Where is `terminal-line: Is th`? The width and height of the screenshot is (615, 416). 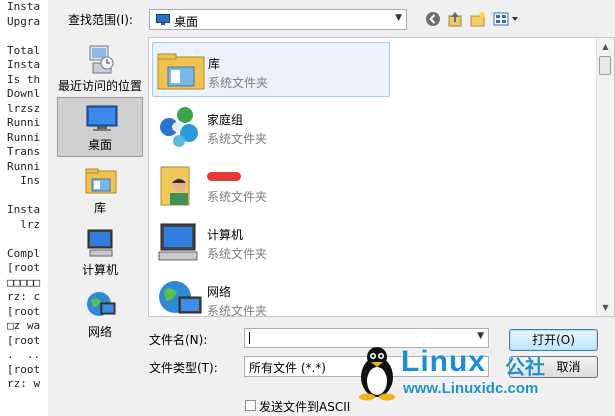 terminal-line: Is th is located at coordinates (24, 79).